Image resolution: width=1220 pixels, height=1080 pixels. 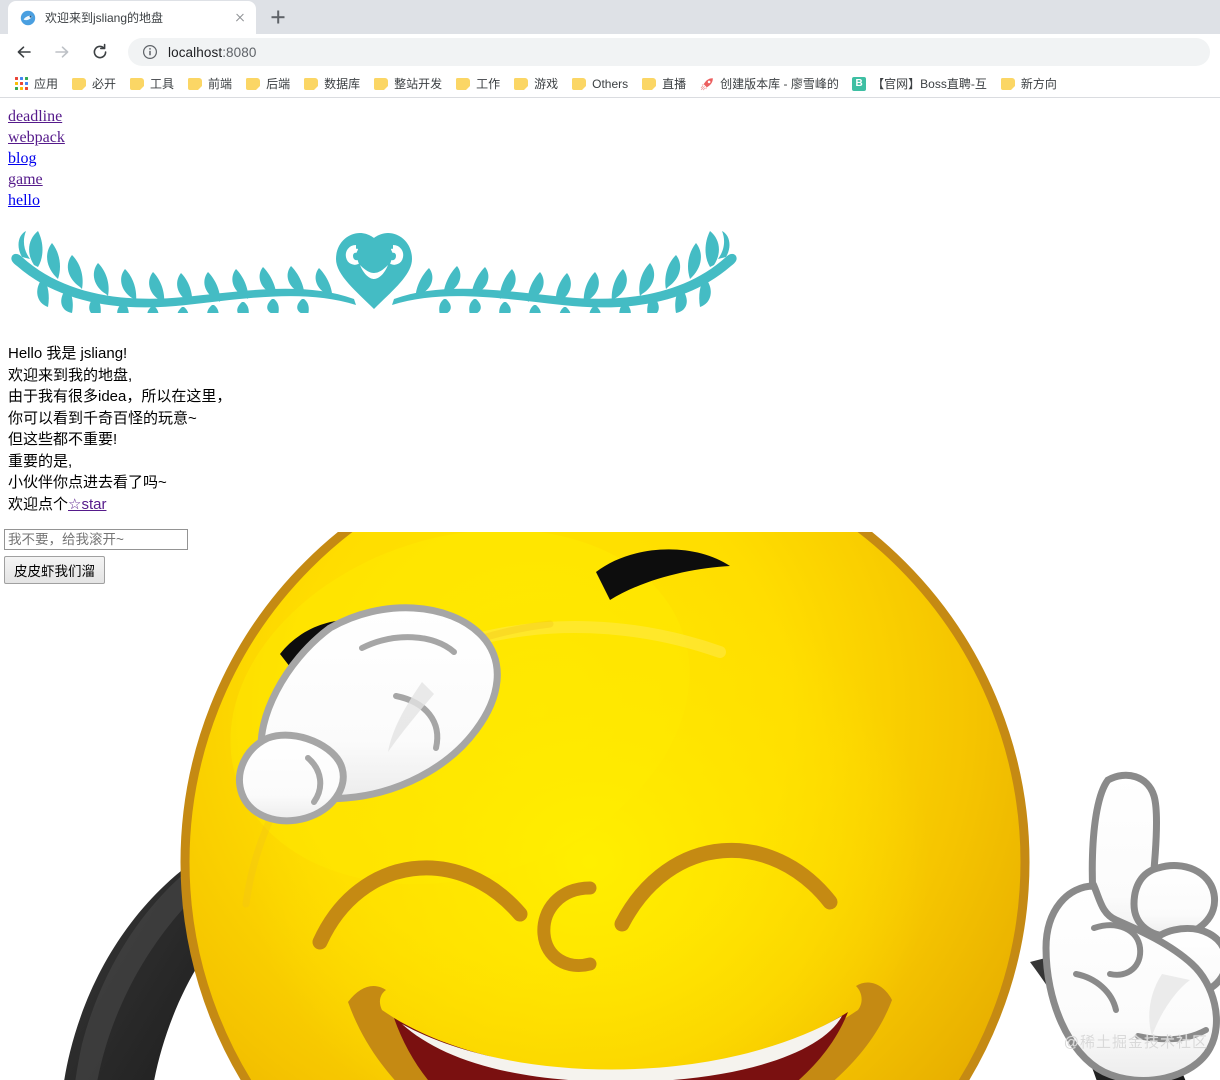 What do you see at coordinates (418, 84) in the screenshot?
I see `bookmark-label: 整站开发` at bounding box center [418, 84].